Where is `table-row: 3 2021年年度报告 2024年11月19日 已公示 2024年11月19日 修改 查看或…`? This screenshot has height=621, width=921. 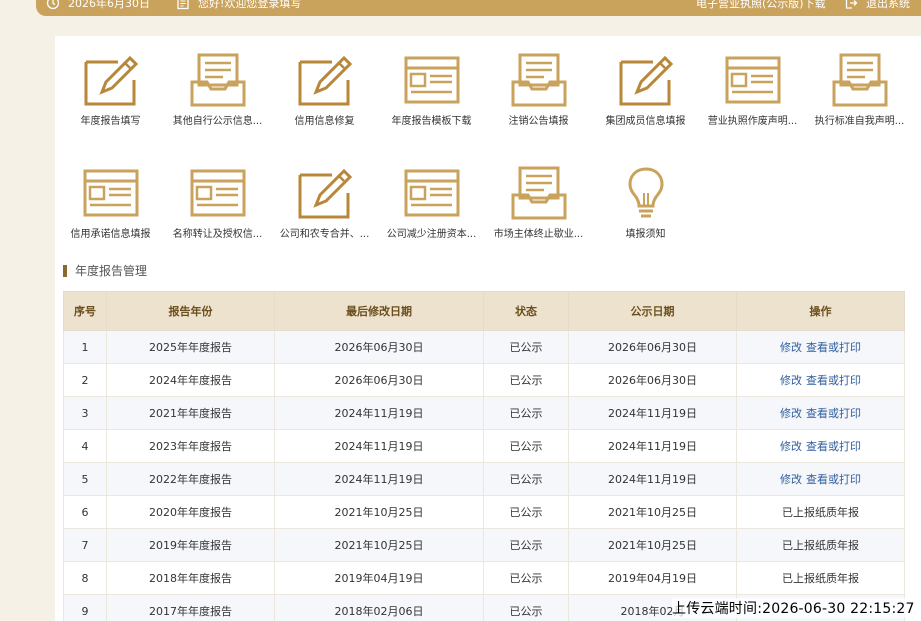
table-row: 3 2021年年度报告 2024年11月19日 已公示 2024年11月19日 修改 查看或… is located at coordinates (484, 413).